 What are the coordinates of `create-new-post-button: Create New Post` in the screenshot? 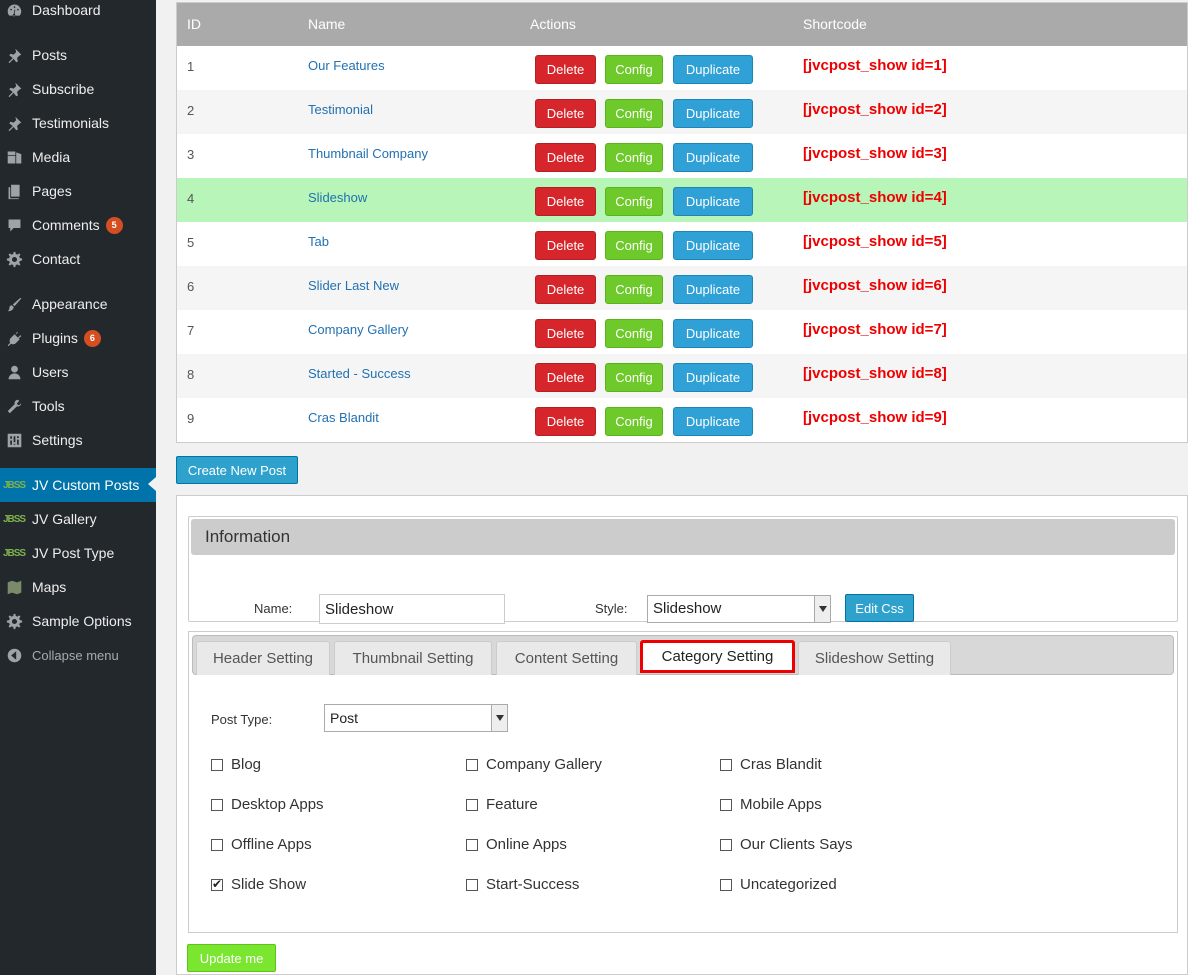 It's located at (237, 470).